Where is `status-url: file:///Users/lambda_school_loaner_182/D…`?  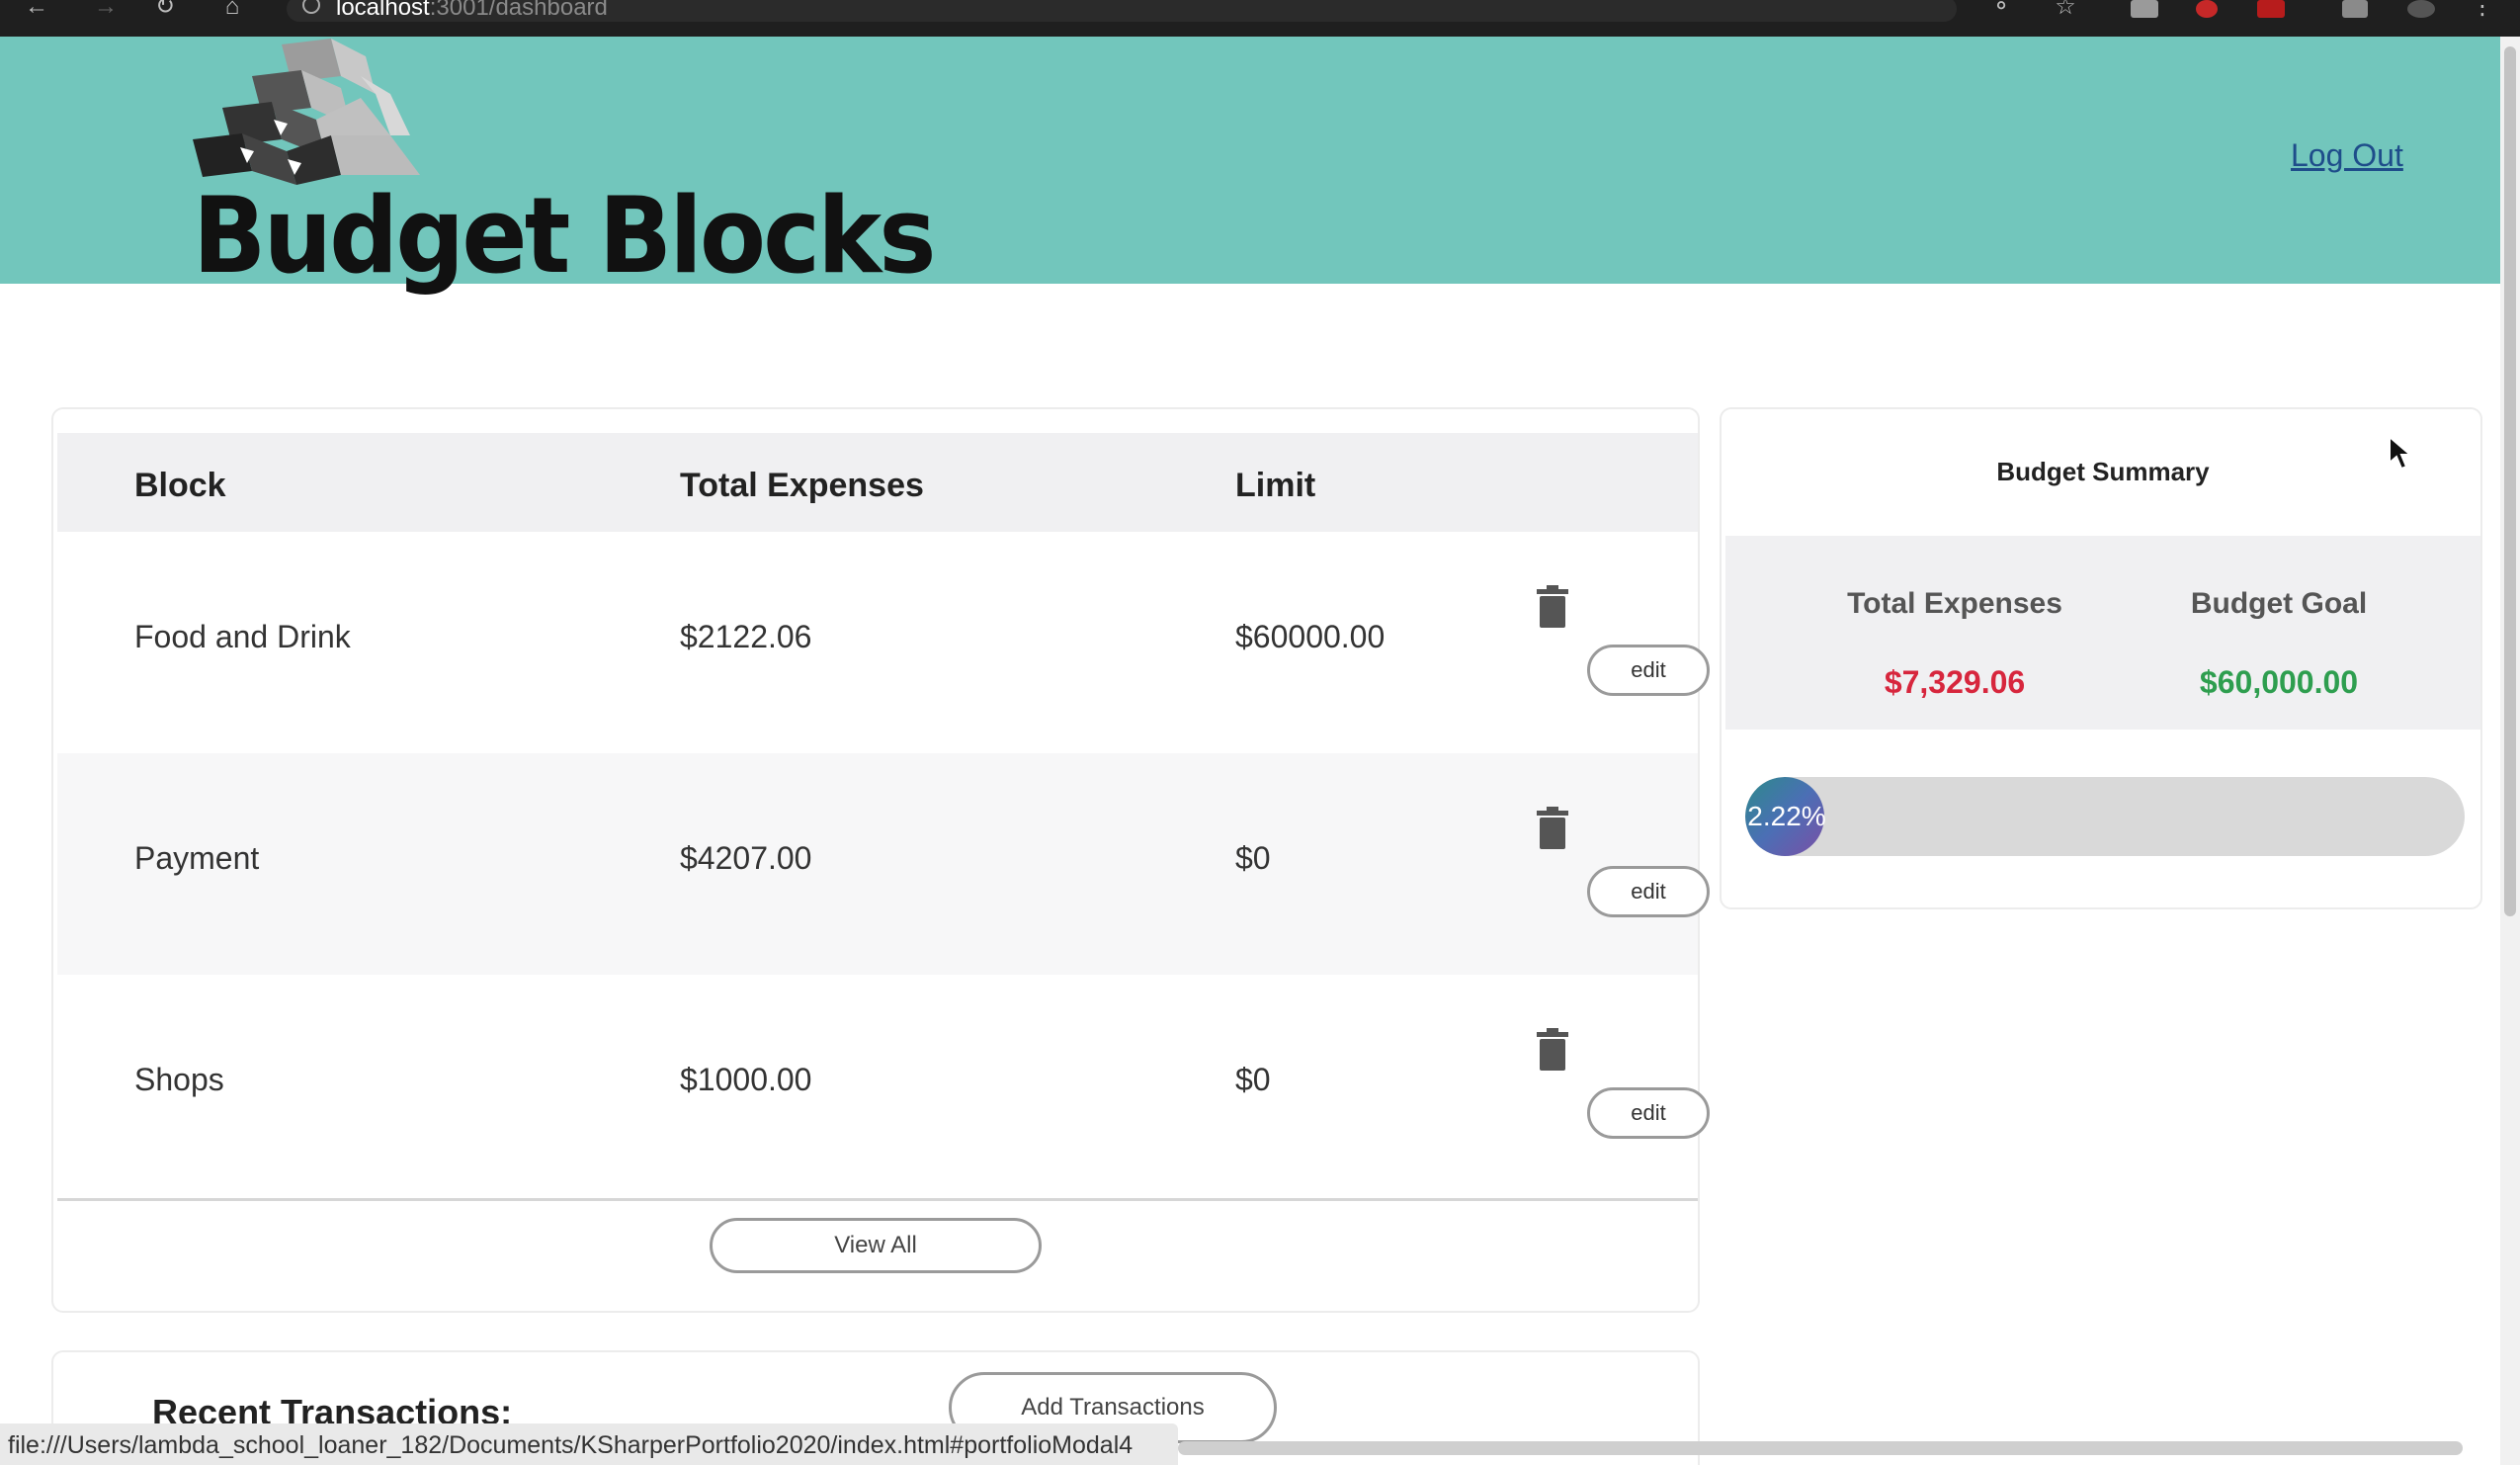 status-url: file:///Users/lambda_school_loaner_182/D… is located at coordinates (571, 1445).